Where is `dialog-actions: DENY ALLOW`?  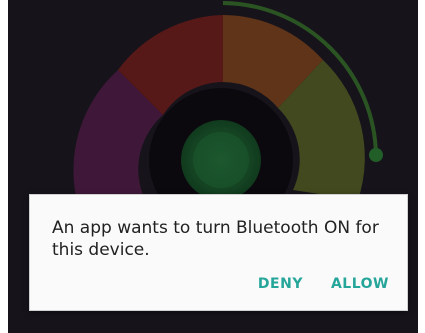
dialog-actions: DENY ALLOW is located at coordinates (323, 284).